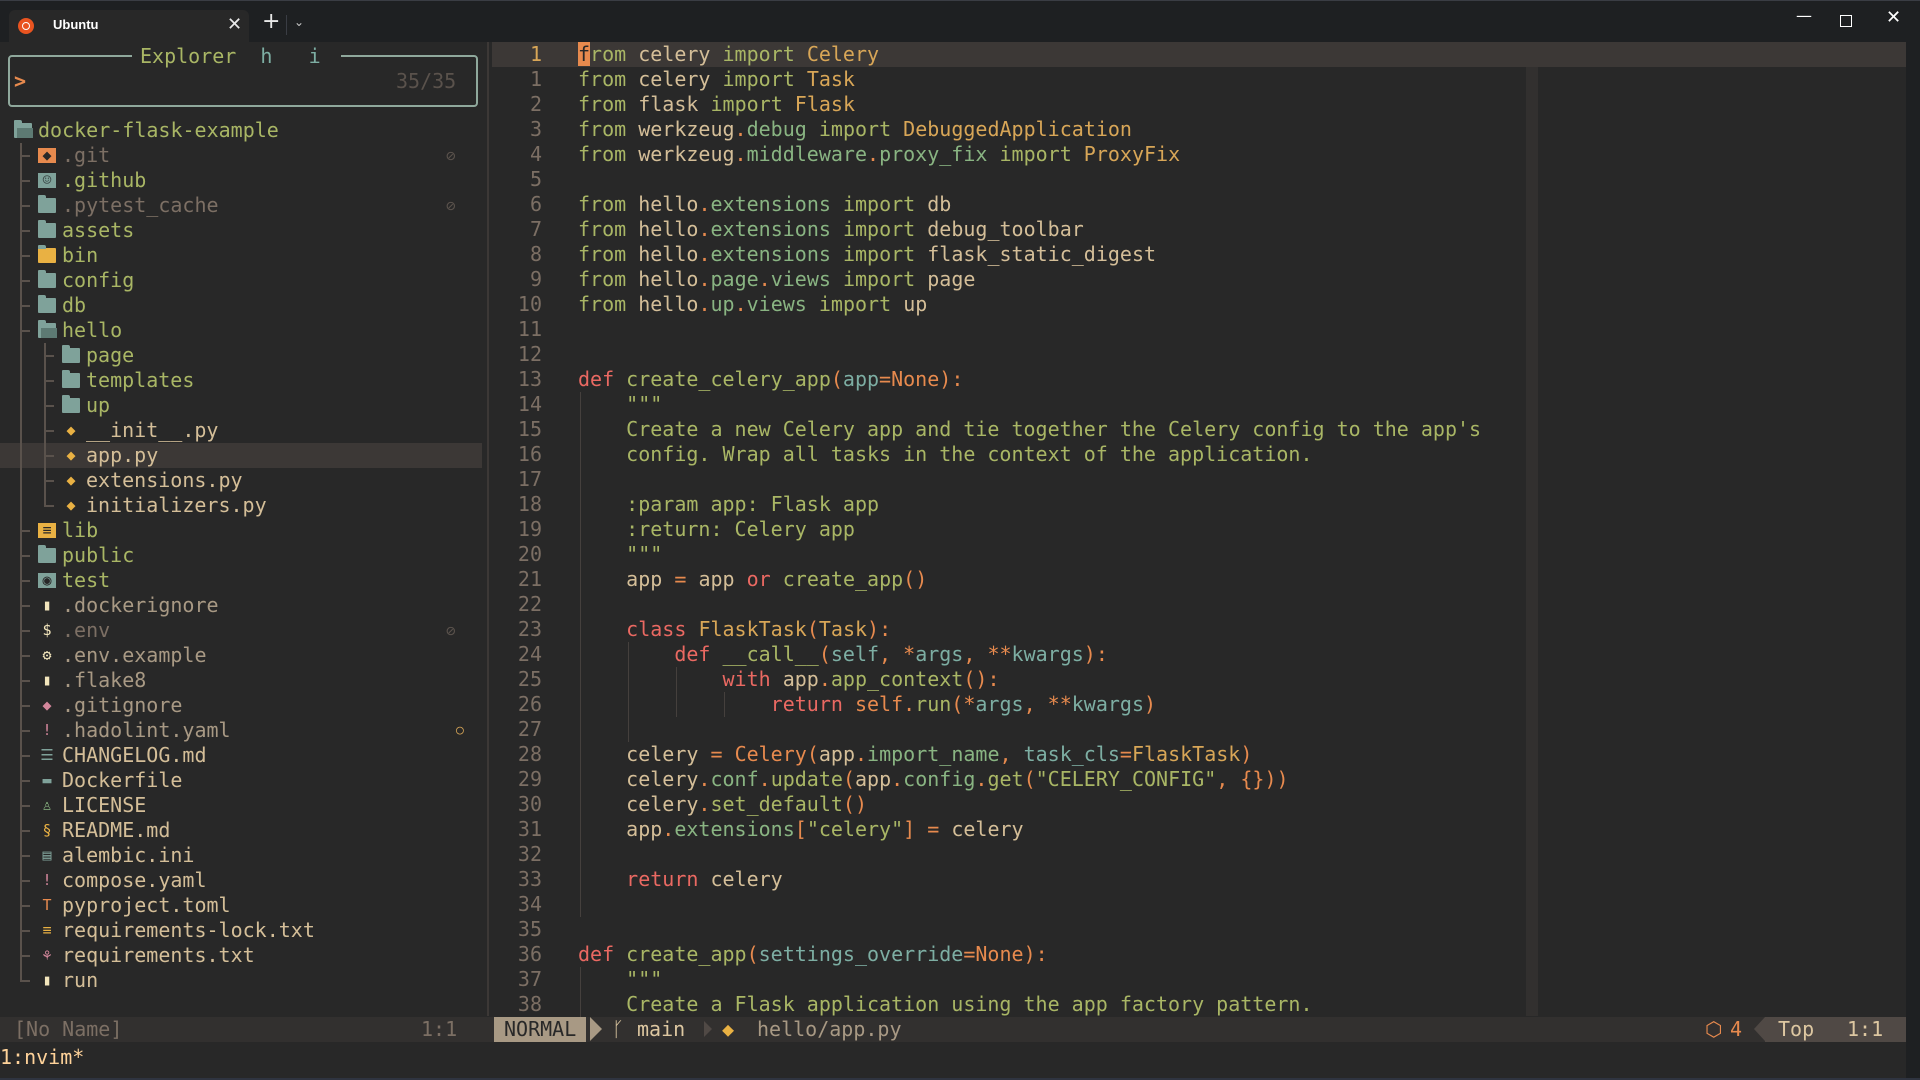 The image size is (1920, 1080). Describe the element at coordinates (98, 405) in the screenshot. I see `tree-item-name: up` at that location.